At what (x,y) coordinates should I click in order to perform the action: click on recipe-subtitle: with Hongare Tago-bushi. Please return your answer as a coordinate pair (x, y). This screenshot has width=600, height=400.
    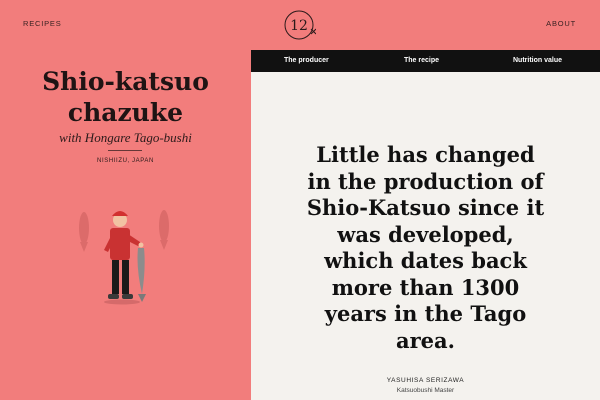
    Looking at the image, I should click on (125, 137).